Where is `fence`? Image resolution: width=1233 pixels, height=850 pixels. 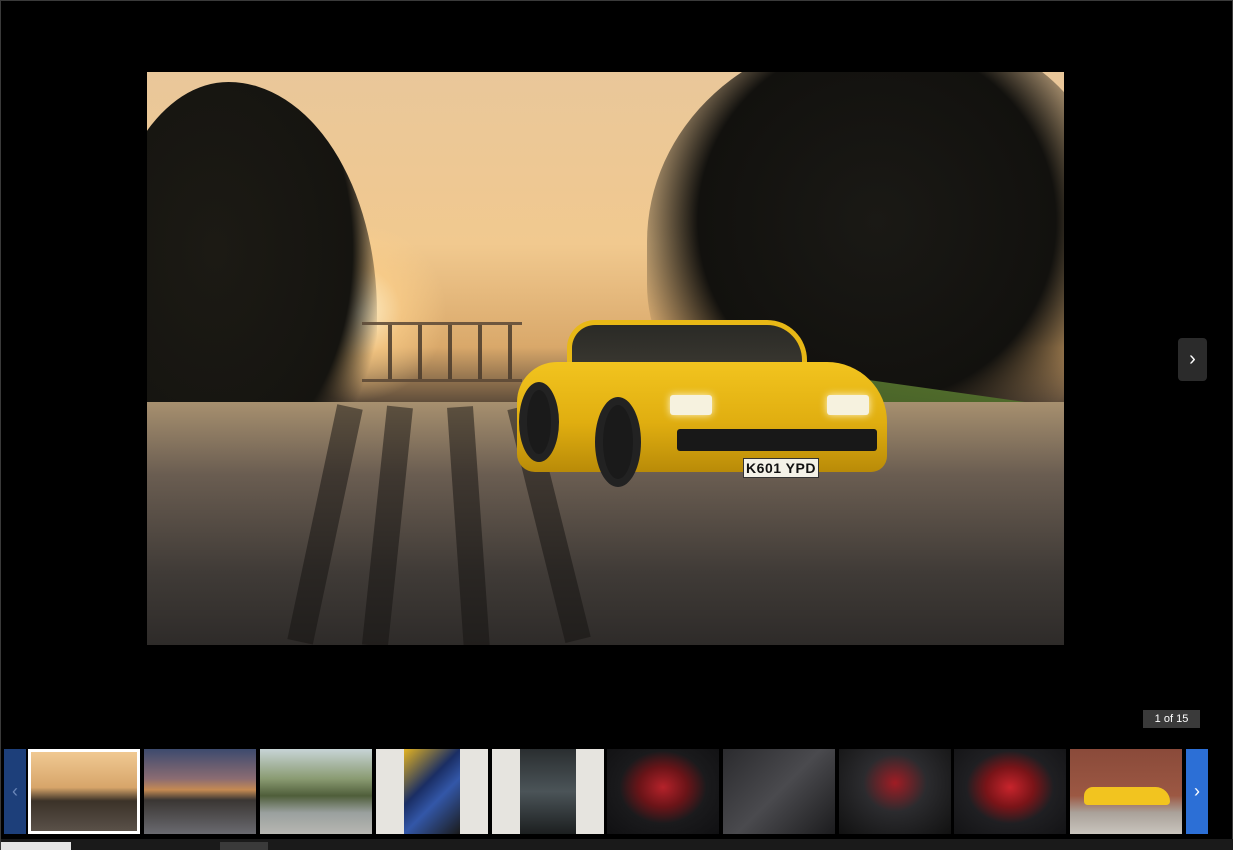
fence is located at coordinates (442, 352).